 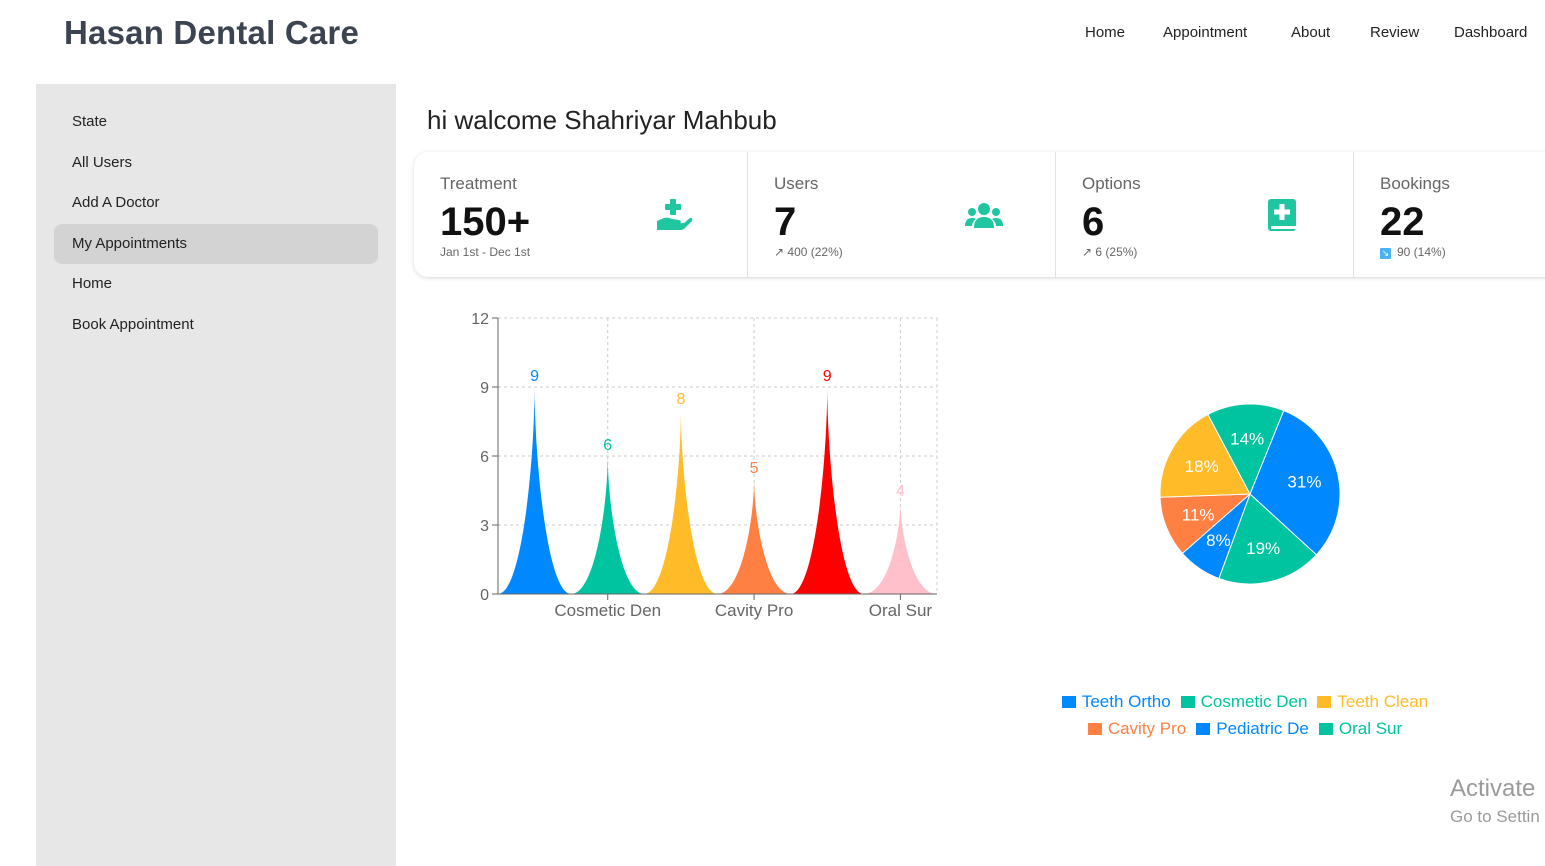 What do you see at coordinates (1254, 701) in the screenshot?
I see `legend-label: Cosmetic Den` at bounding box center [1254, 701].